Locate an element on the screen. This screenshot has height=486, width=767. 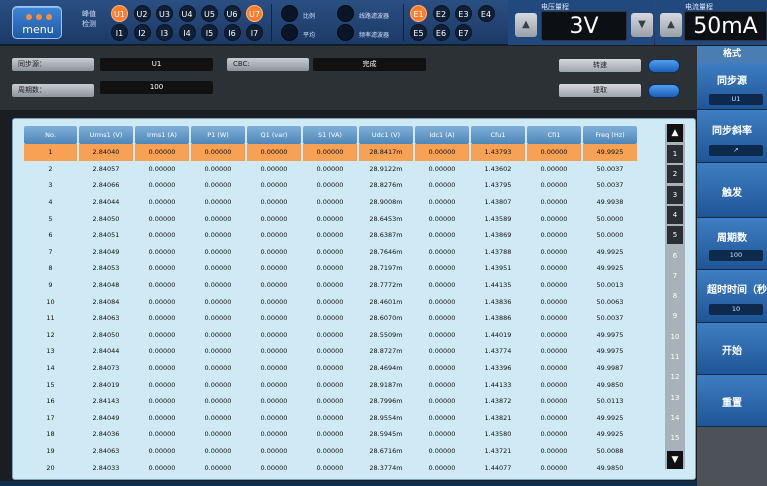
page-number-button: 15 is located at coordinates (675, 438).